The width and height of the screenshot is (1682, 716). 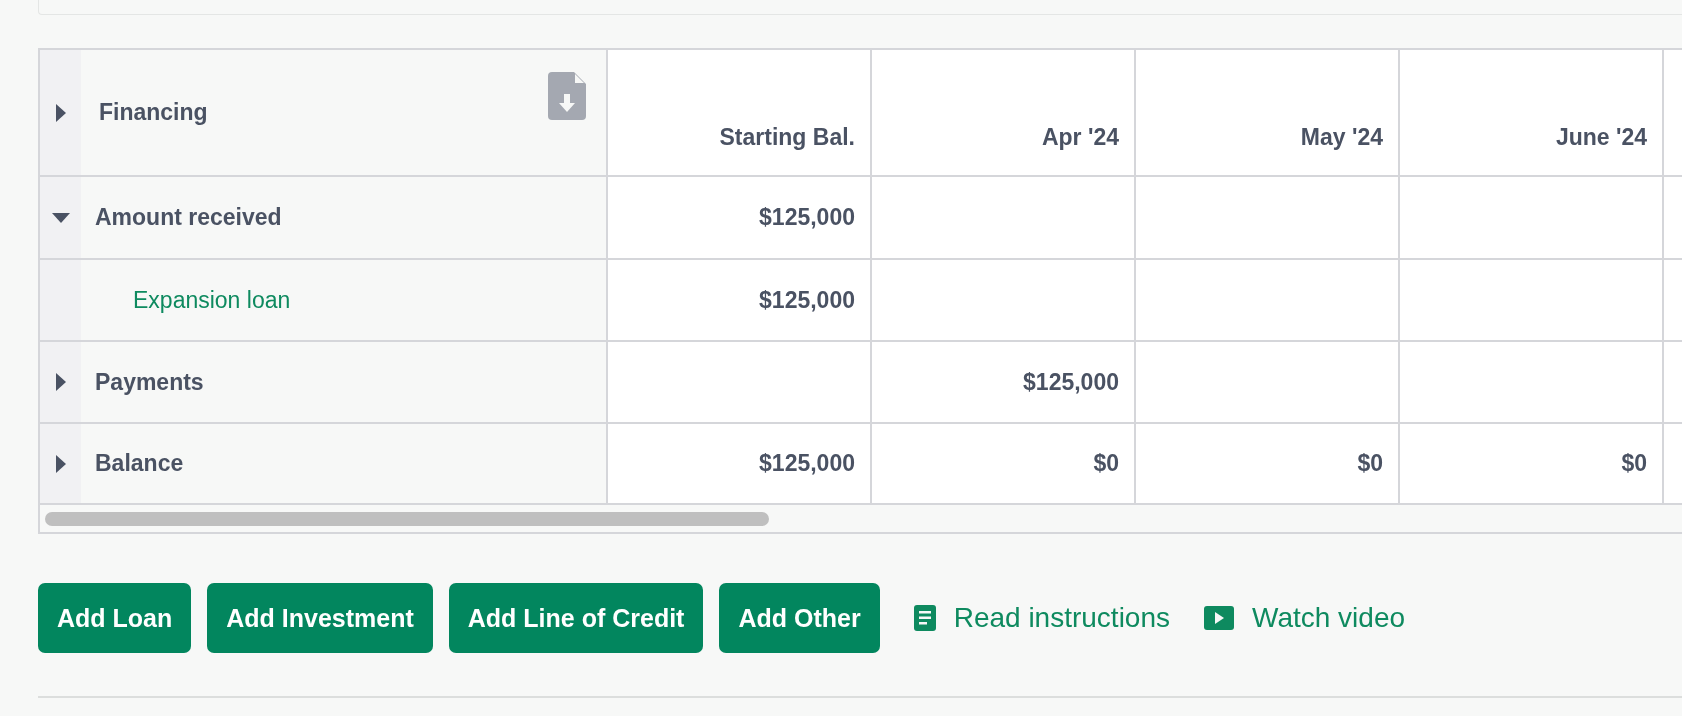 What do you see at coordinates (188, 217) in the screenshot?
I see `row-label: Amount received` at bounding box center [188, 217].